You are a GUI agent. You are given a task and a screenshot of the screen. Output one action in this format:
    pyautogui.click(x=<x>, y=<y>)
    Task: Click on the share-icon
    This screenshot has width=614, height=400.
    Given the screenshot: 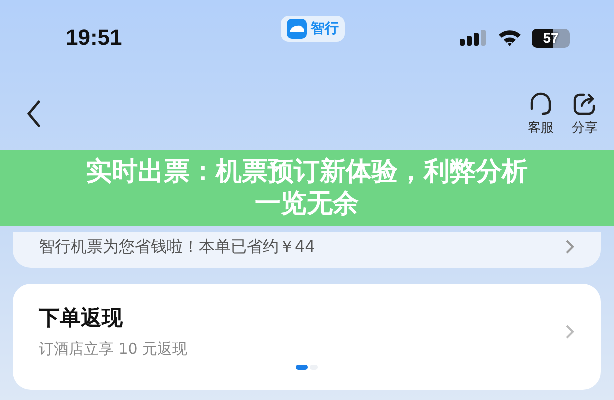 What is the action you would take?
    pyautogui.click(x=585, y=104)
    